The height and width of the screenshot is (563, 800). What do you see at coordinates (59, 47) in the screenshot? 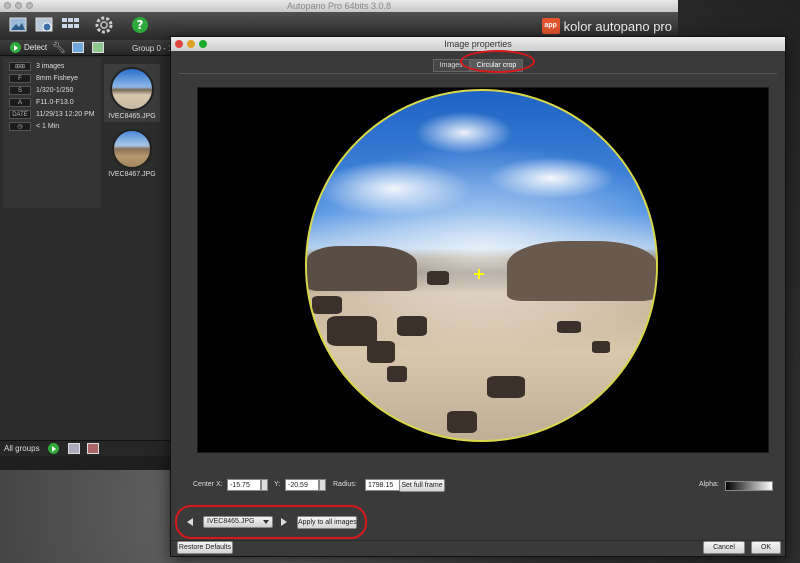
I see `wrench-icon: 🔧︎` at bounding box center [59, 47].